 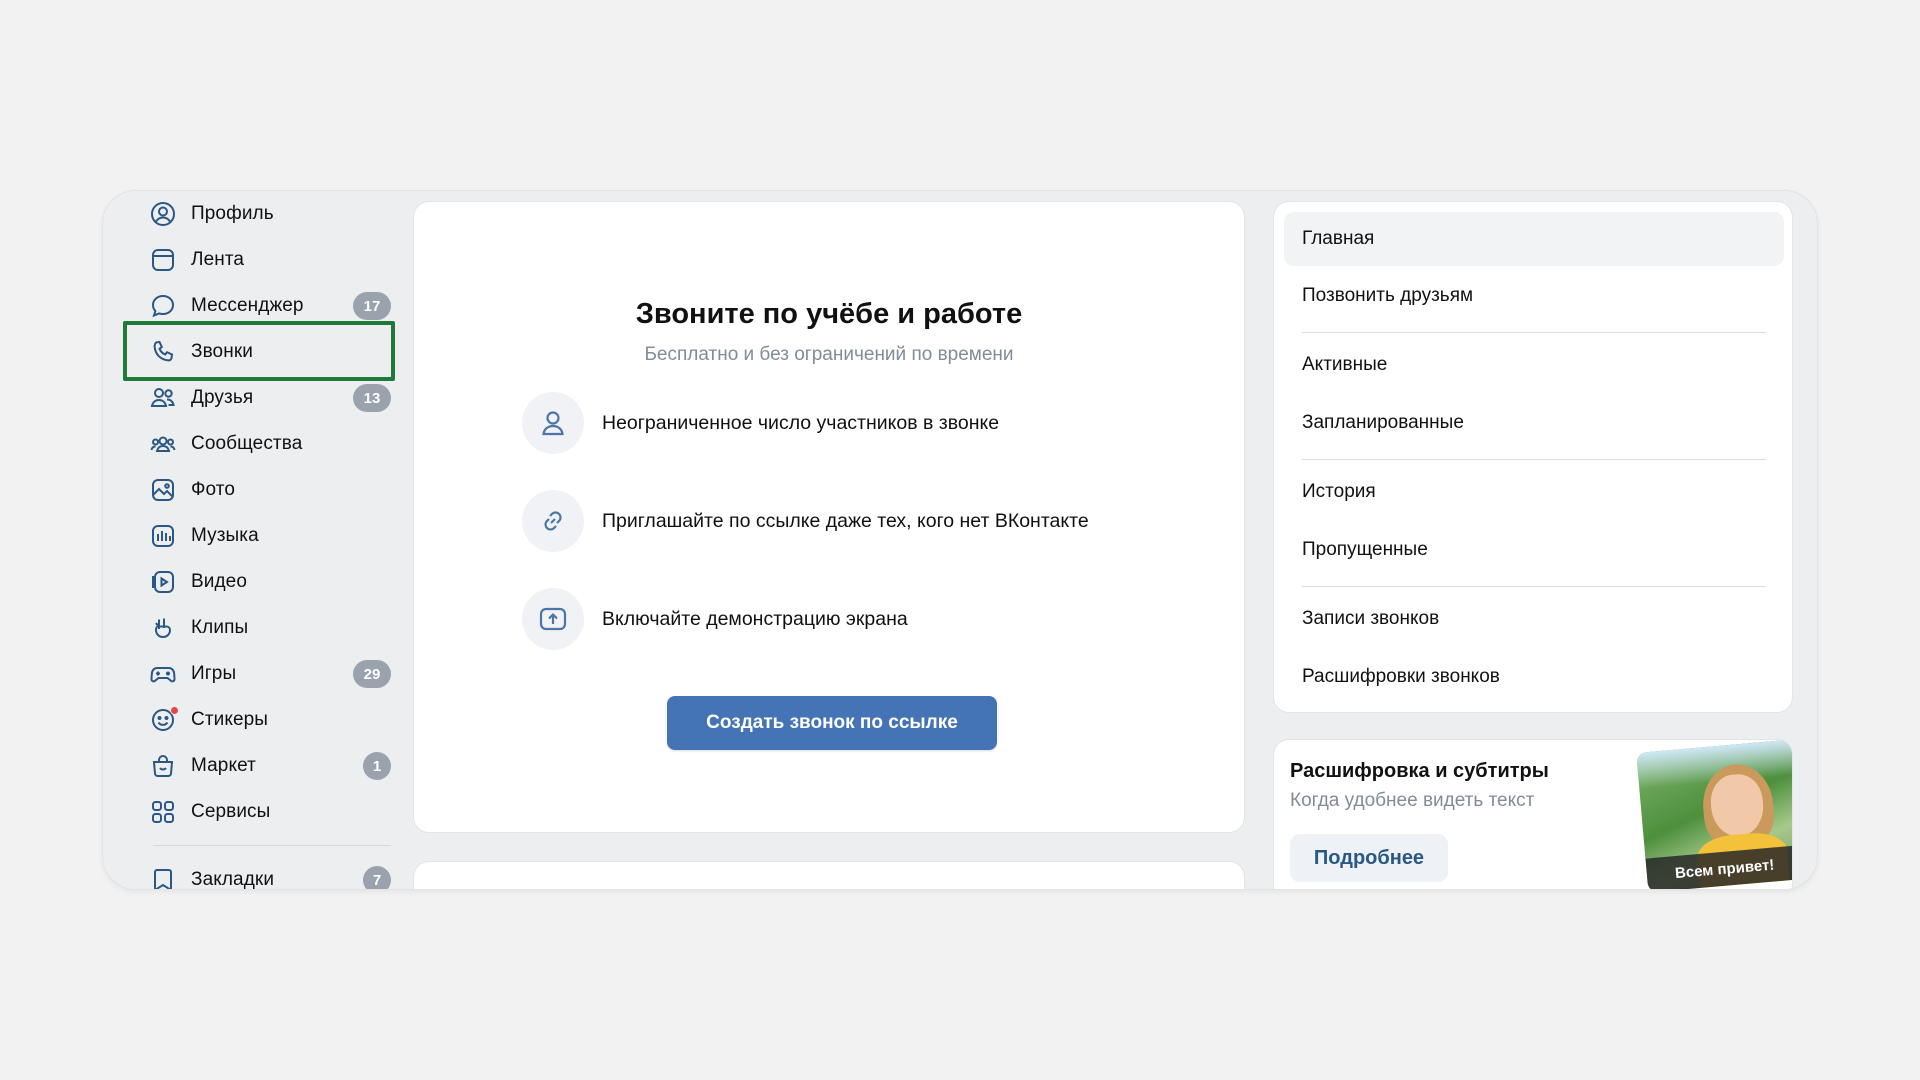 I want to click on sidebar-item-calls: Звонки, so click(x=266, y=352).